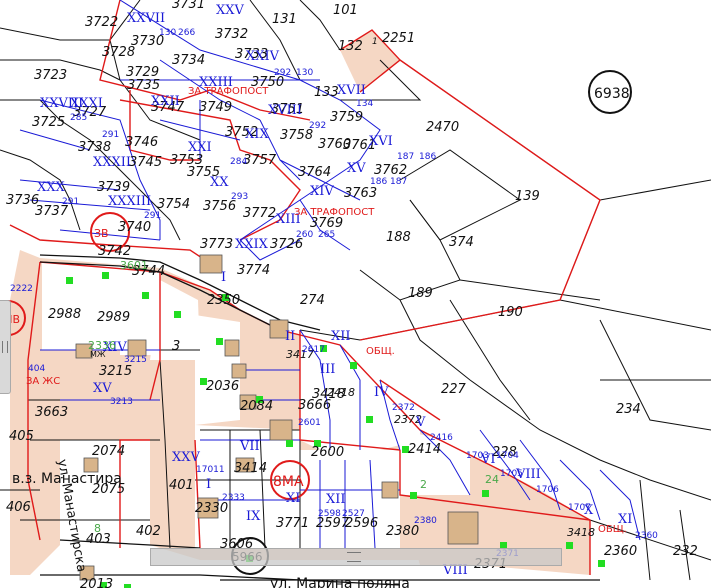  I want to click on parcel-label: 2414, so click(424, 449).